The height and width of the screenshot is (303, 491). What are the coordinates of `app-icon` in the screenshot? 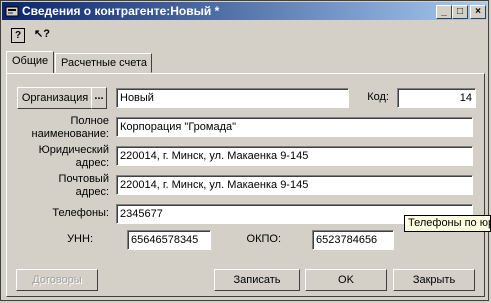 It's located at (12, 11).